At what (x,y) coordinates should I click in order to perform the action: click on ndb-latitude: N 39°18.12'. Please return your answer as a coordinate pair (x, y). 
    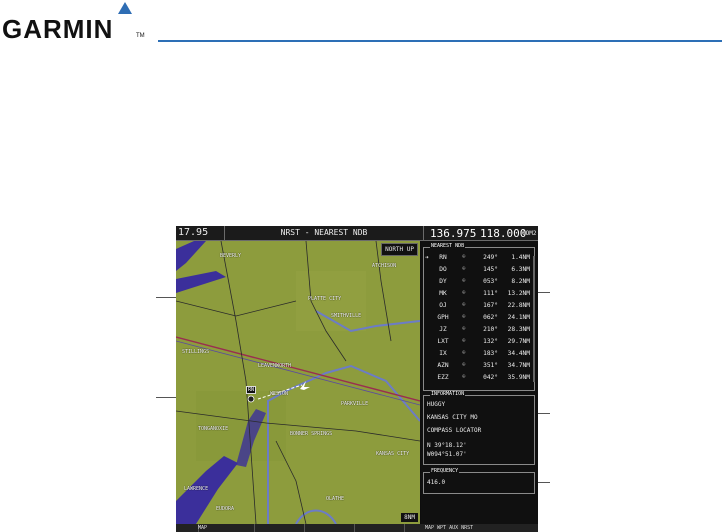
    Looking at the image, I should click on (447, 445).